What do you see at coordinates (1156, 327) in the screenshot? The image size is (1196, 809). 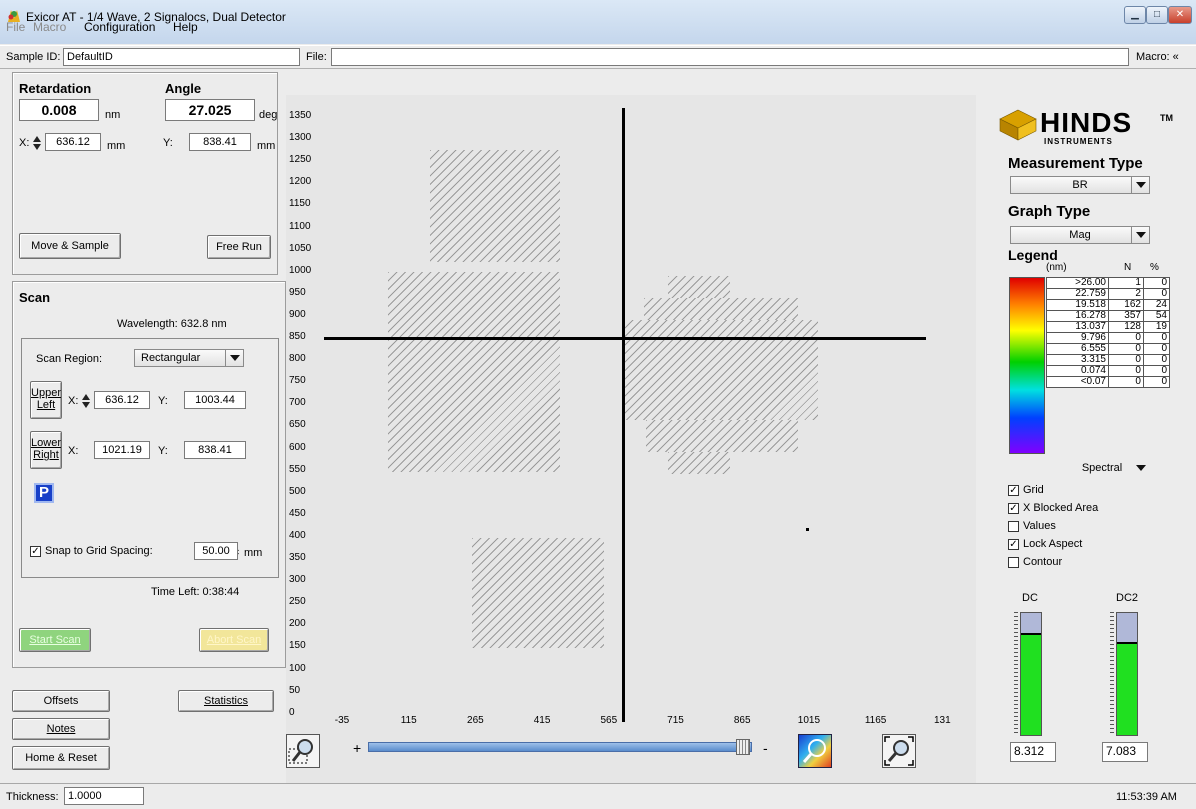 I see `legend-percent: 19` at bounding box center [1156, 327].